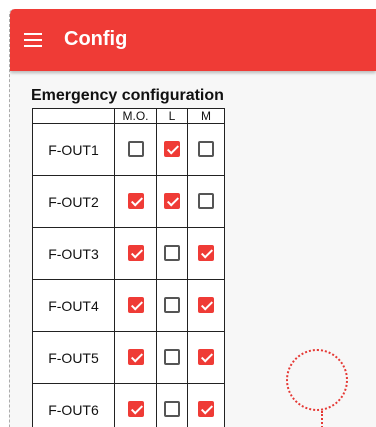 The width and height of the screenshot is (376, 427). I want to click on page-title: Config, so click(96, 39).